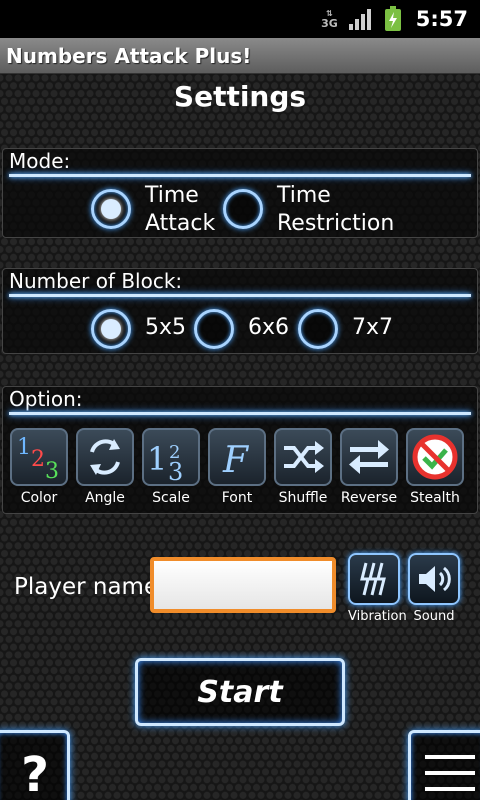 This screenshot has height=800, width=480. What do you see at coordinates (450, 757) in the screenshot?
I see `menu-lines-icon` at bounding box center [450, 757].